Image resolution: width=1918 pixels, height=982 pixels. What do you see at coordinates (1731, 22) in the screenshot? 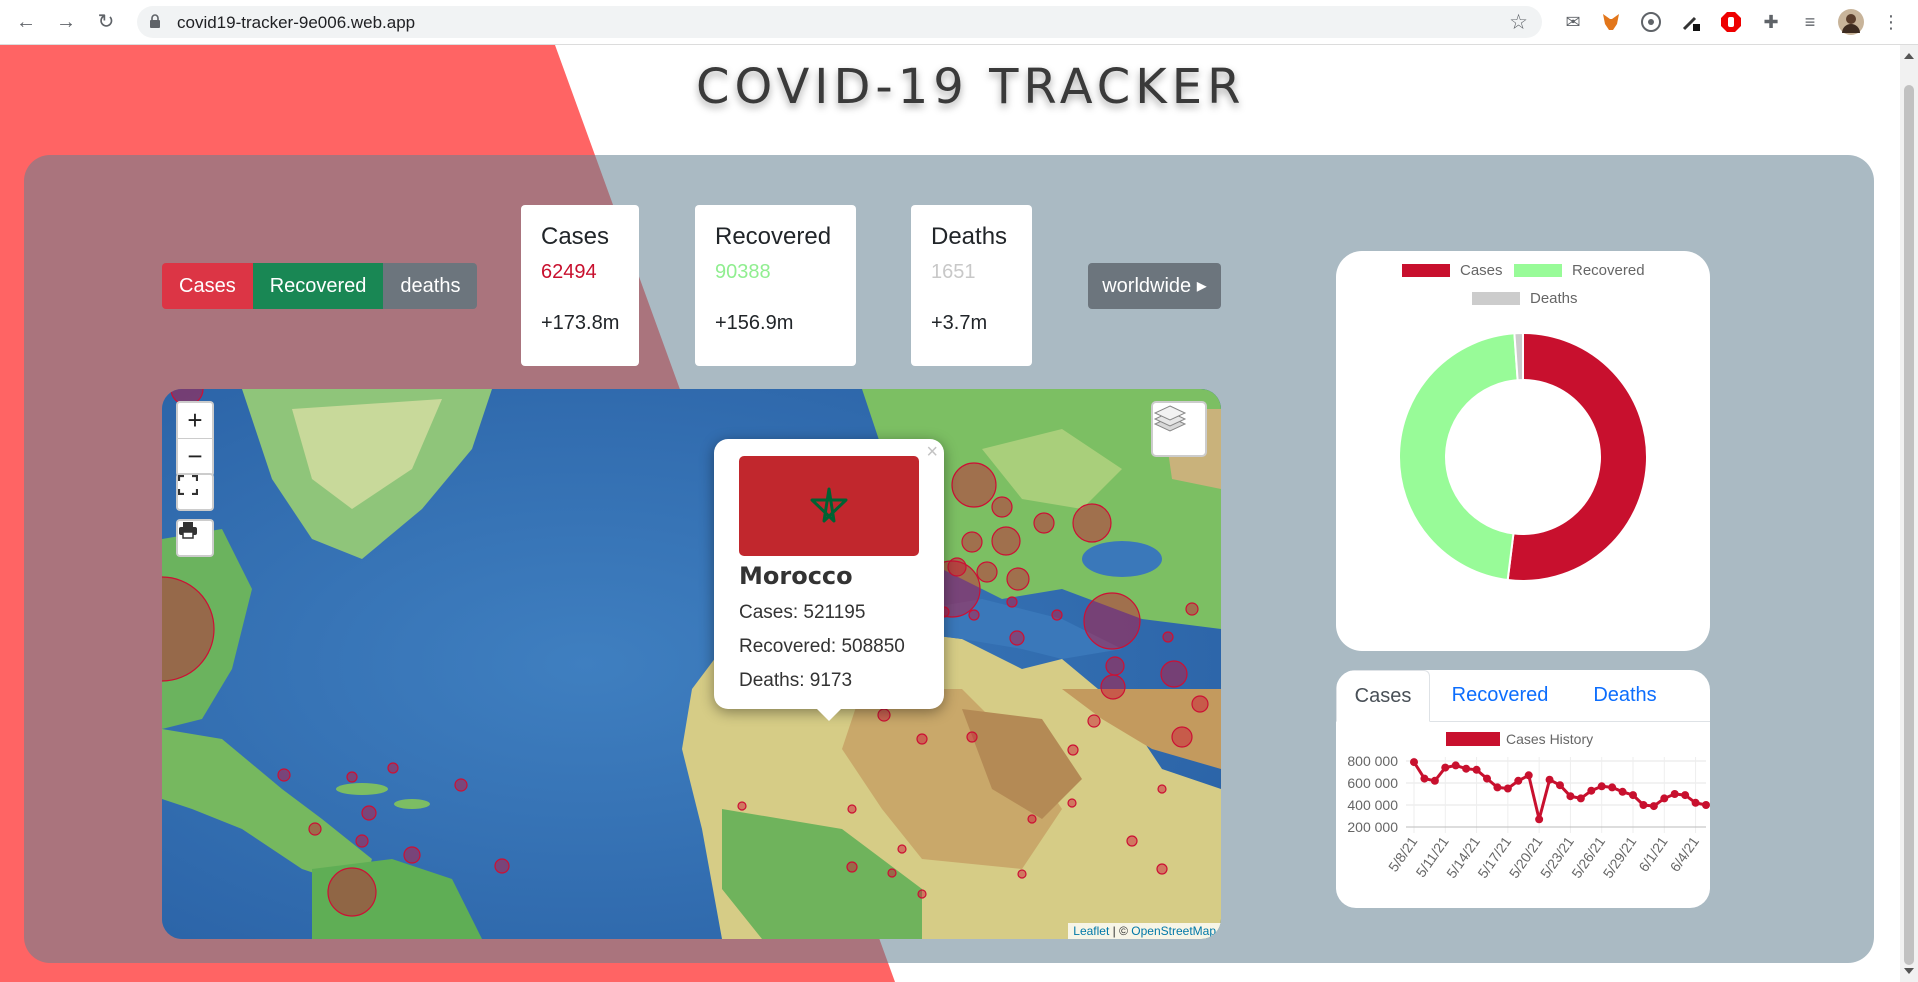
I see `adblock-icon` at bounding box center [1731, 22].